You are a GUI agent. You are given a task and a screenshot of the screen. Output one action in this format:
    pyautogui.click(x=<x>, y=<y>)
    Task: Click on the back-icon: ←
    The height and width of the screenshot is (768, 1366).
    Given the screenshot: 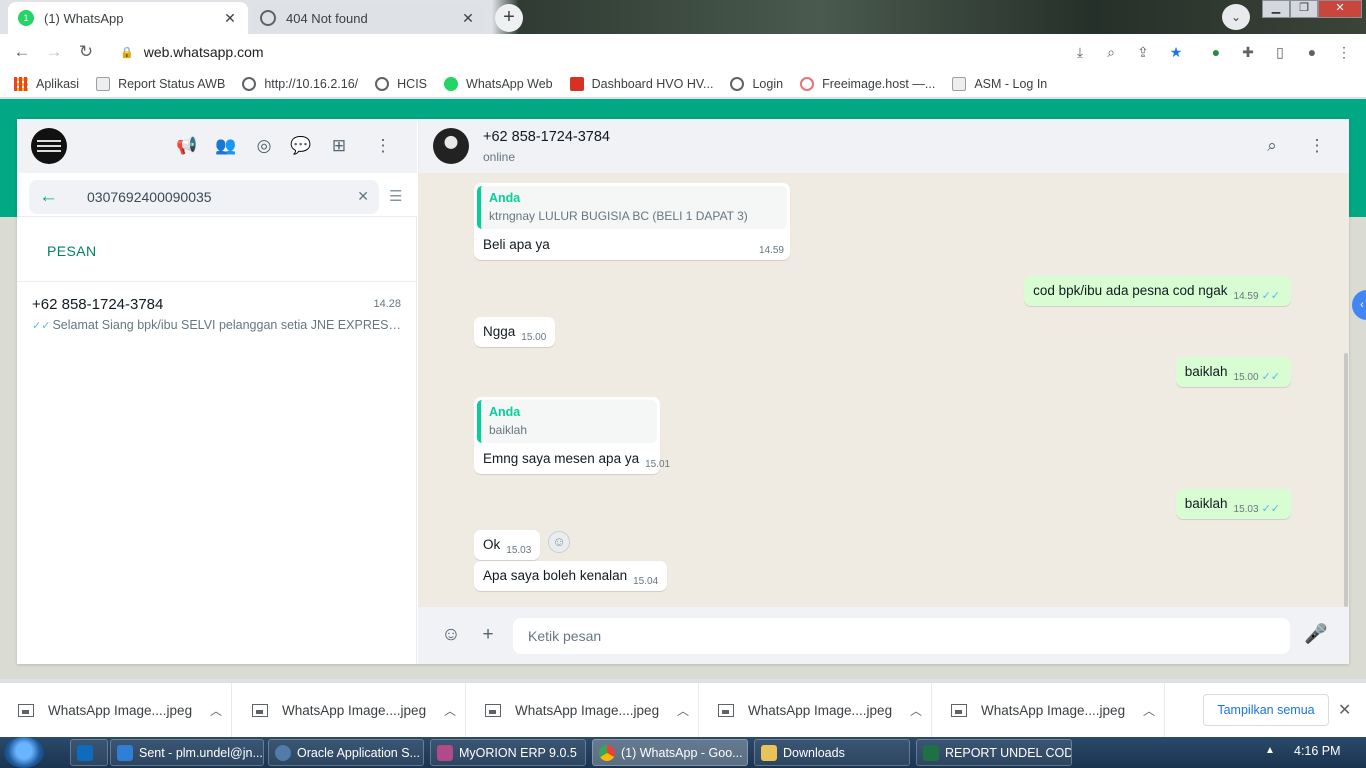 What is the action you would take?
    pyautogui.click(x=22, y=52)
    